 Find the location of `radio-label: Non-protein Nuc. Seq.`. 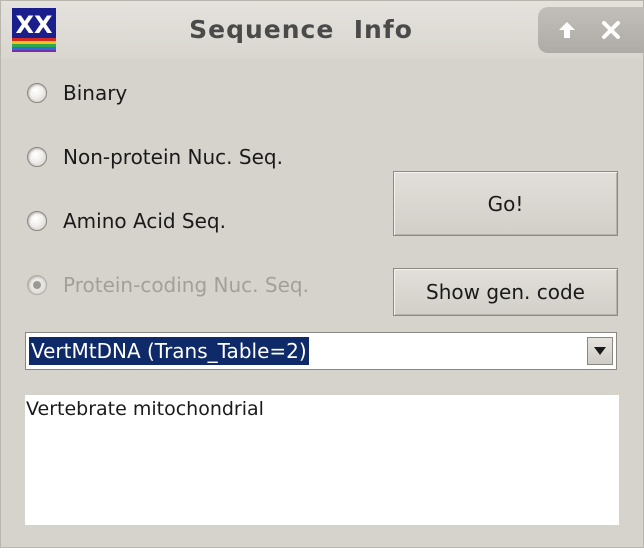

radio-label: Non-protein Nuc. Seq. is located at coordinates (173, 157).